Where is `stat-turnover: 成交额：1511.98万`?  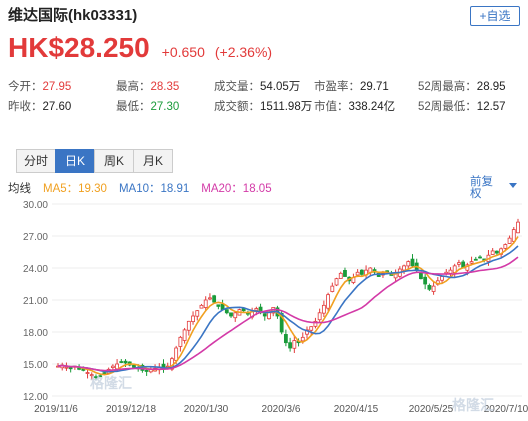
stat-turnover: 成交额：1511.98万 is located at coordinates (263, 107).